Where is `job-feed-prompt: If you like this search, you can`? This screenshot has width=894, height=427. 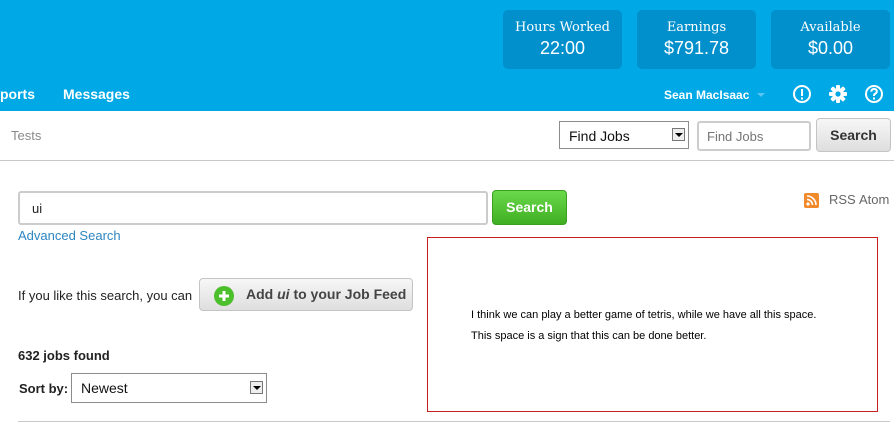
job-feed-prompt: If you like this search, you can is located at coordinates (105, 295).